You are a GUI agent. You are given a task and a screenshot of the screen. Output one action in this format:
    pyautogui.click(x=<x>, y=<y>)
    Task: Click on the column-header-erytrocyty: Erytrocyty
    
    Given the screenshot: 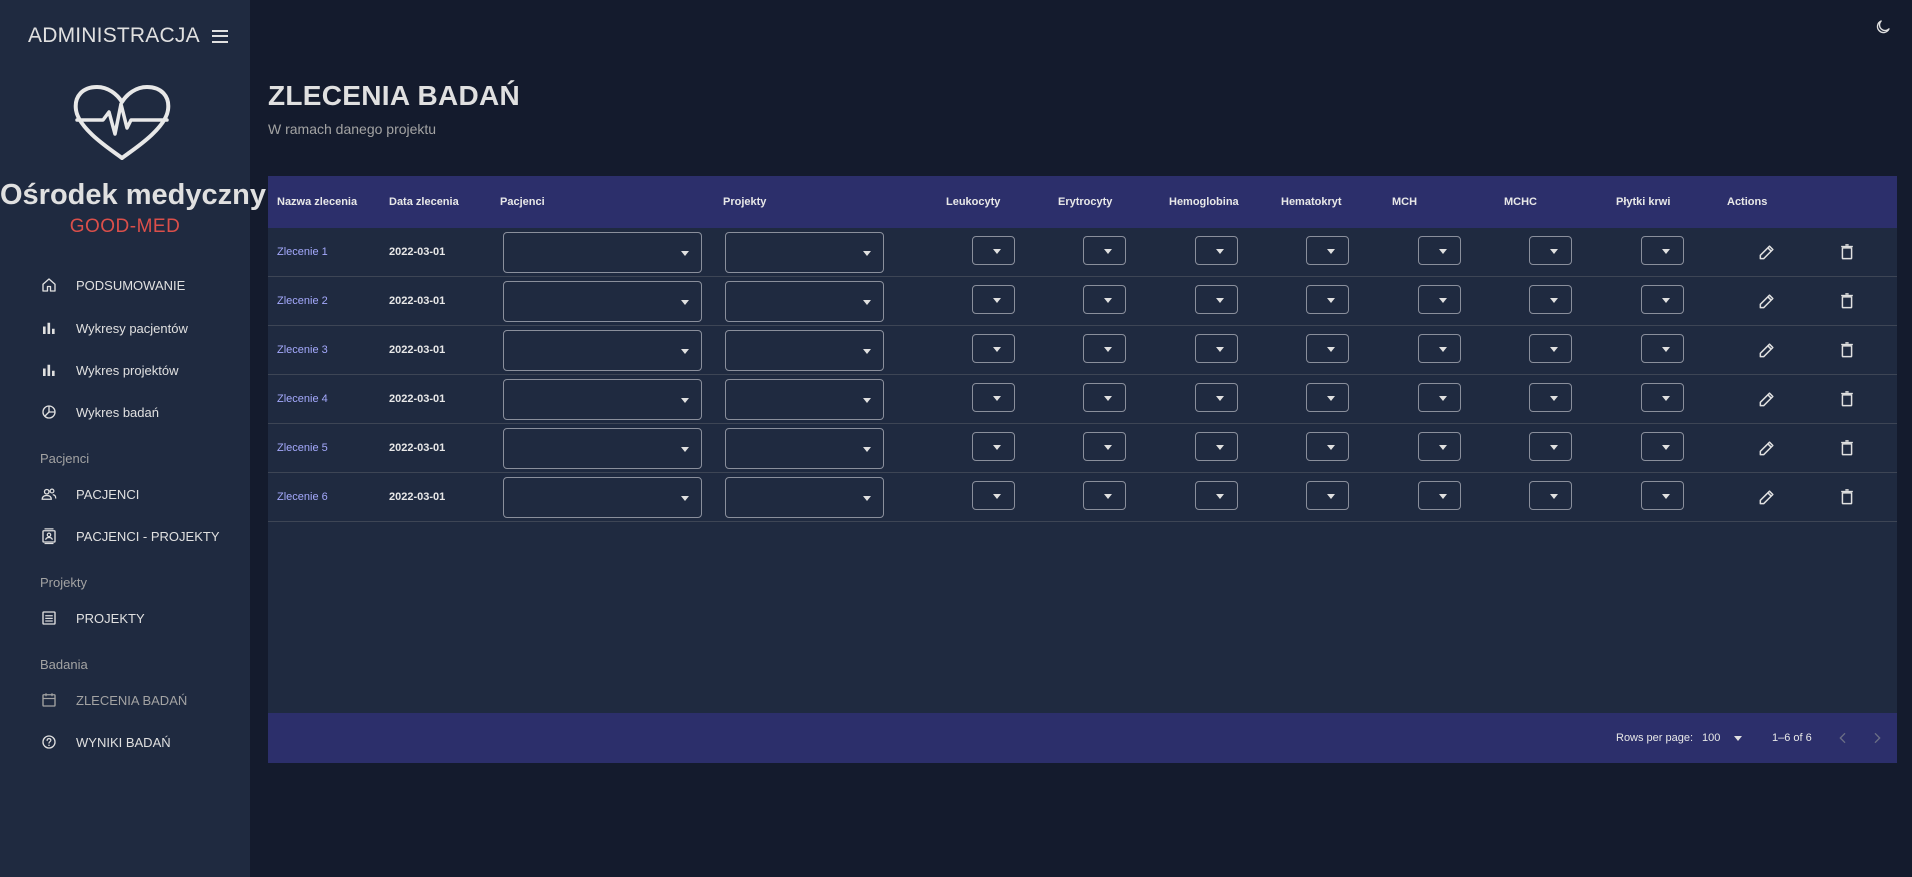 What is the action you would take?
    pyautogui.click(x=1085, y=202)
    